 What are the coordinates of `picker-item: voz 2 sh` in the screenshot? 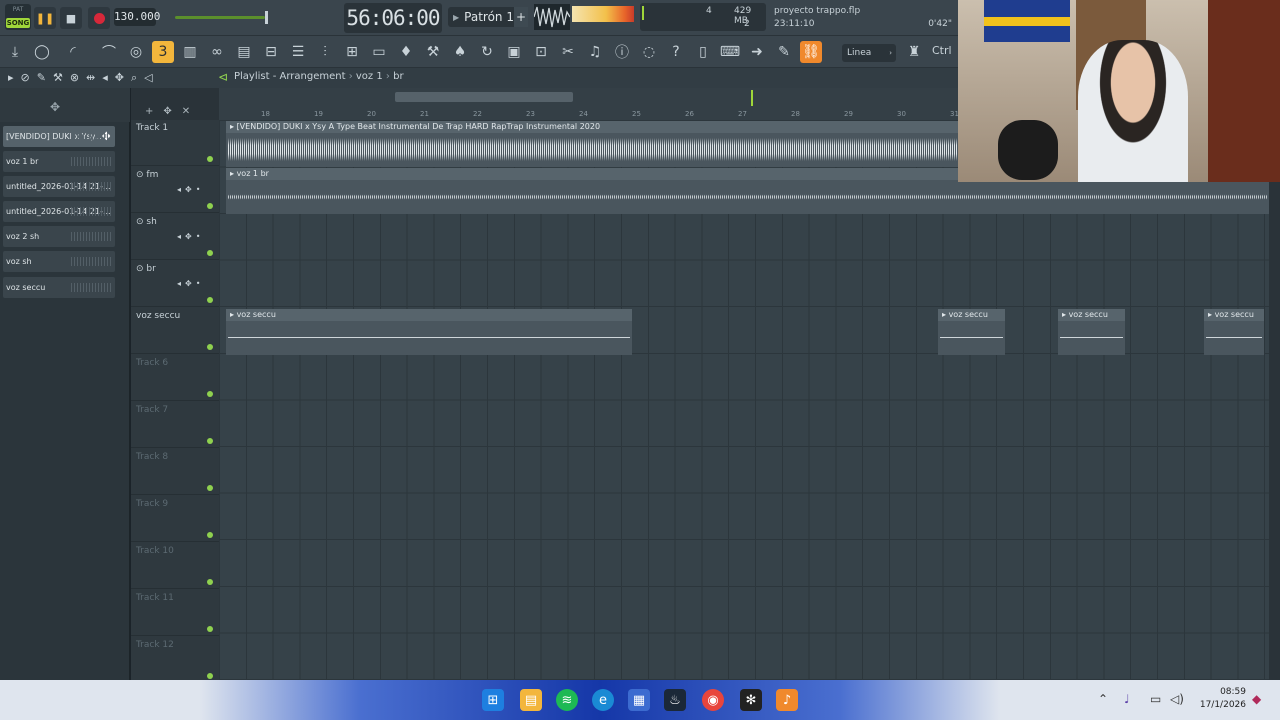 It's located at (59, 236).